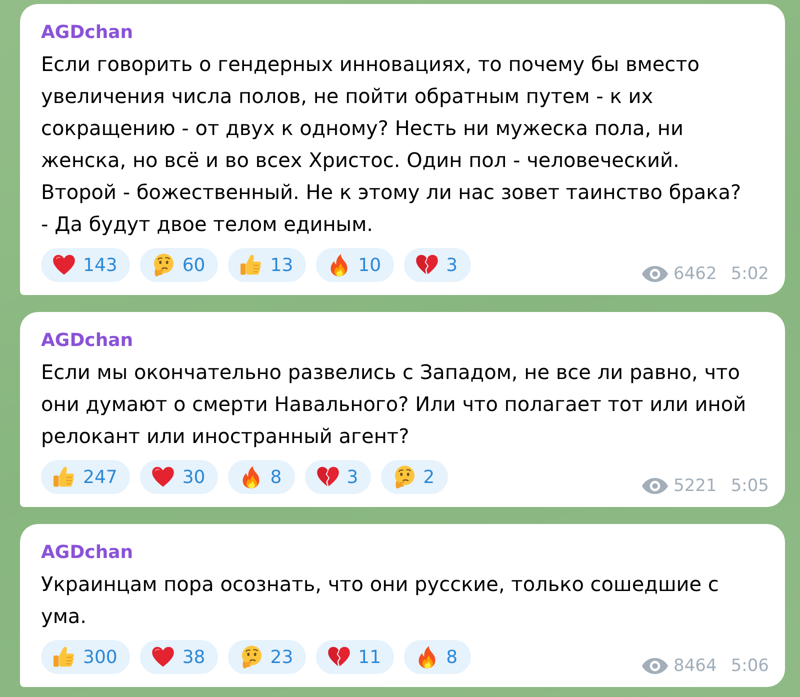 The height and width of the screenshot is (697, 800). I want to click on message-text: Если мы окончательно развелись с Западом, не все ли равно, что они думают о смерти Навального? Или что полагает тот или иной релокант или иностранный агент?, so click(394, 404).